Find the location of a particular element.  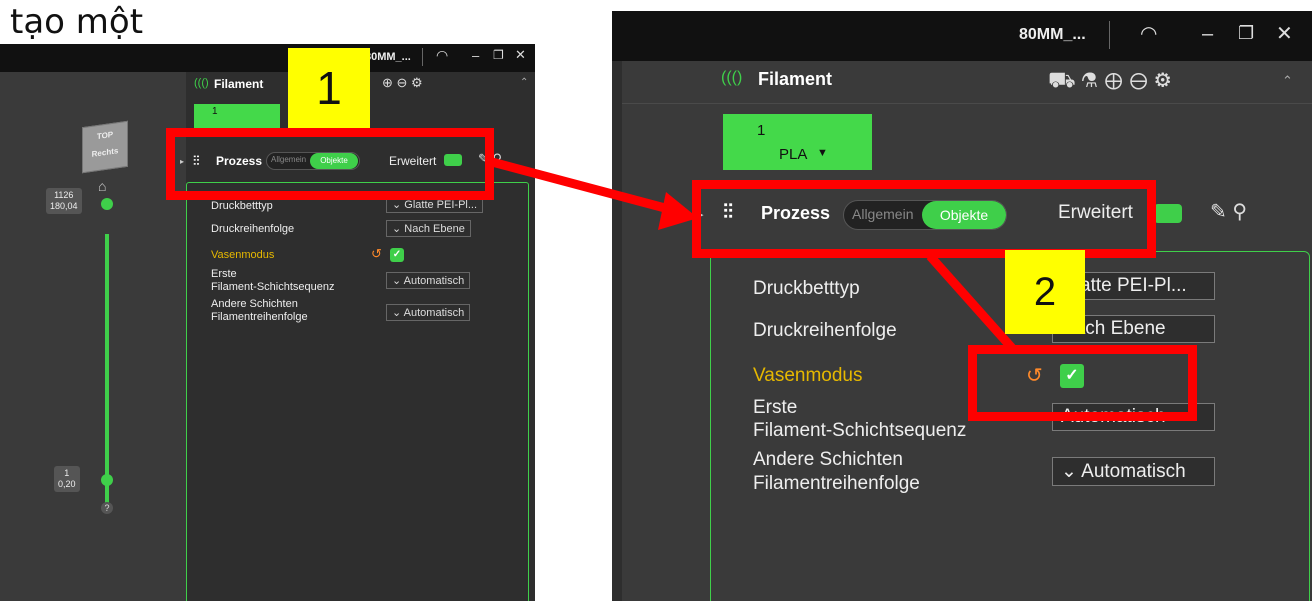

filament-chip-number-zoom: 1 is located at coordinates (761, 130).